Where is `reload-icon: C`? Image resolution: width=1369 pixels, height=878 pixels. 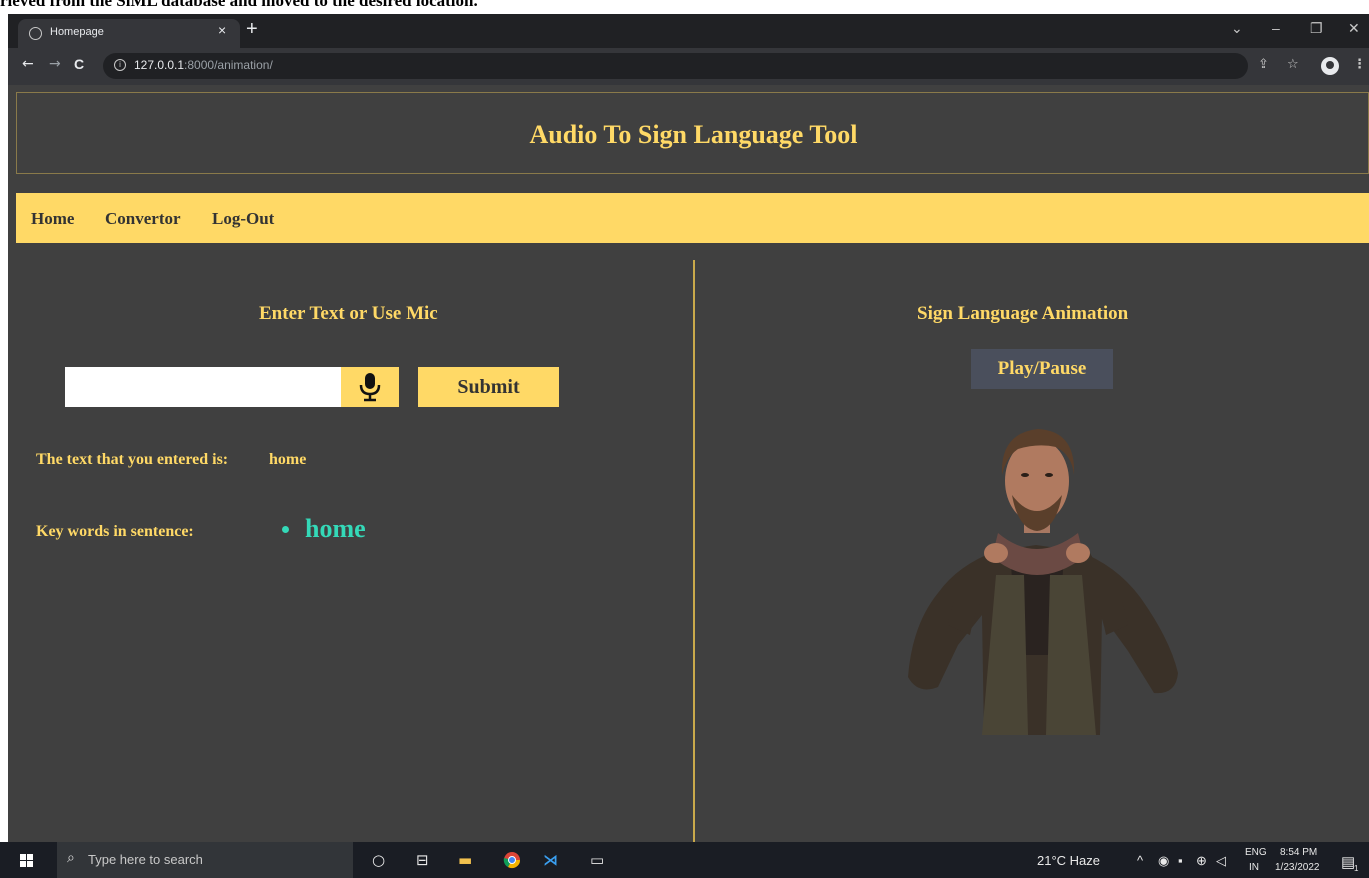
reload-icon: C is located at coordinates (79, 64).